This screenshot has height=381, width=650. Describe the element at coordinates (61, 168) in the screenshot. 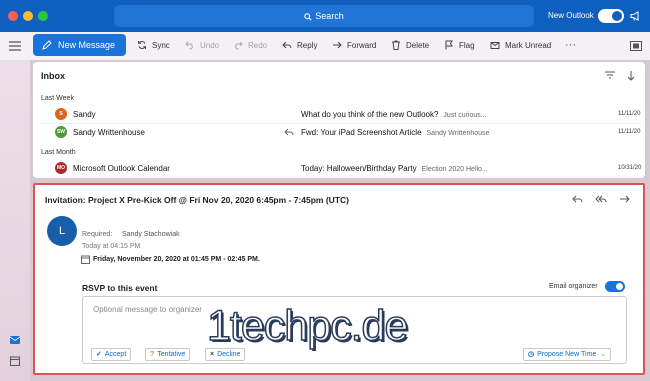

I see `avatar: MO` at that location.